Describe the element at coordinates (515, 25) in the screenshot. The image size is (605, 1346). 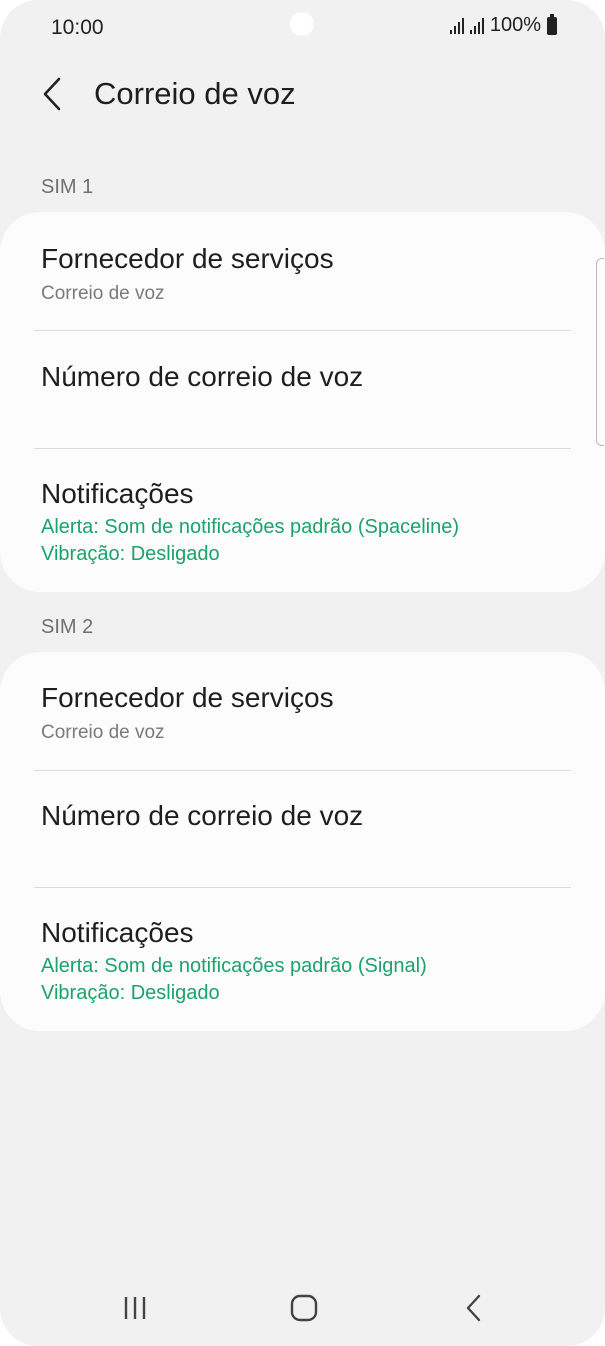
I see `battery-percentage: 100%` at that location.